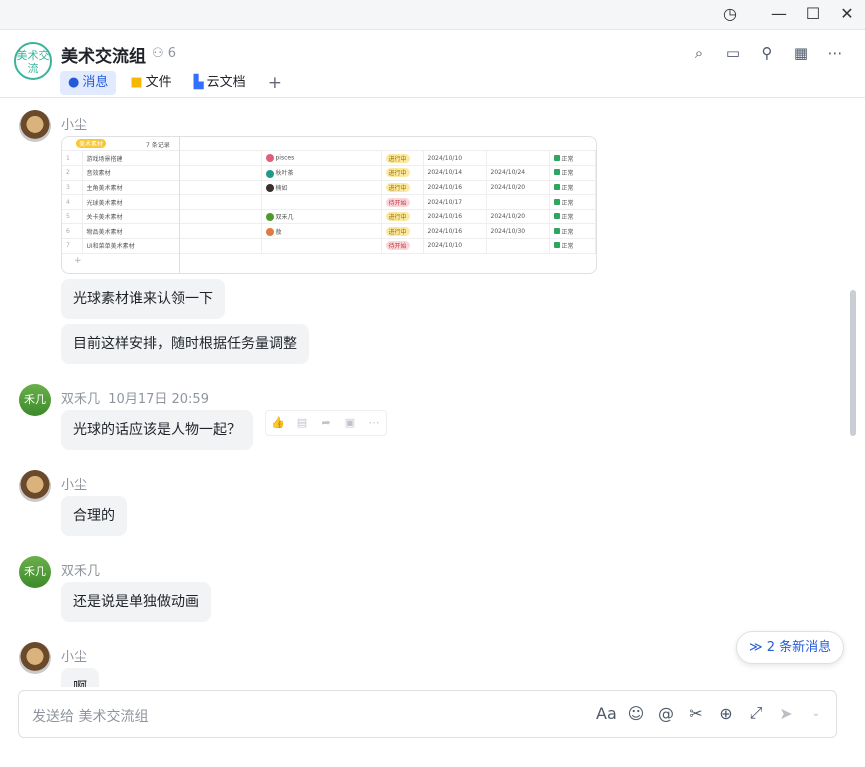  Describe the element at coordinates (80, 677) in the screenshot. I see `message-bubble: 啊` at that location.